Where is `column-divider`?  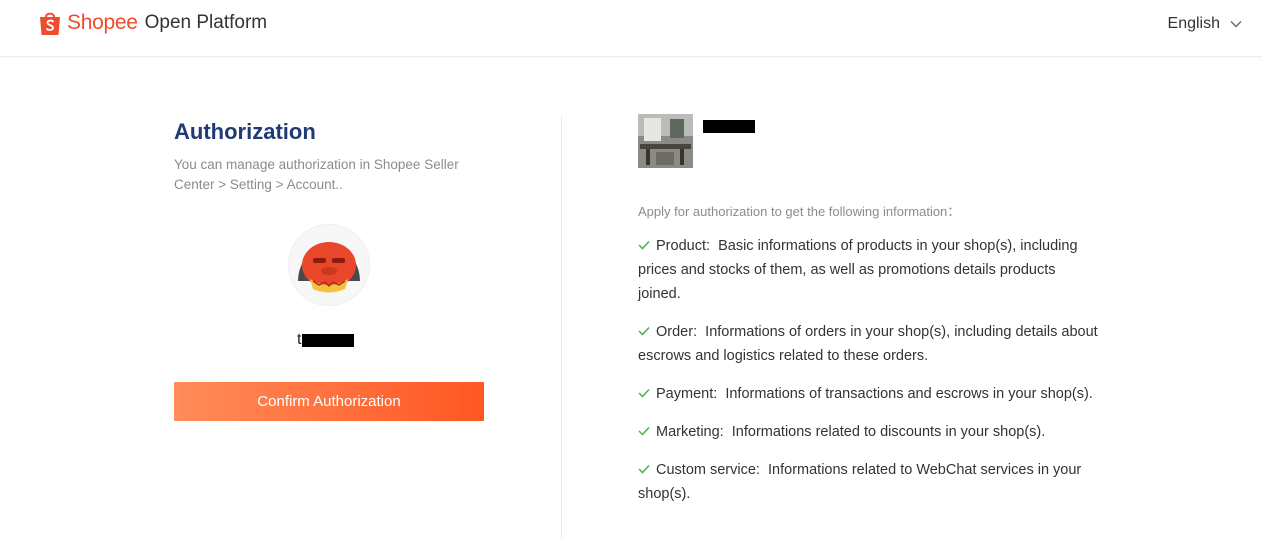
column-divider is located at coordinates (561, 327).